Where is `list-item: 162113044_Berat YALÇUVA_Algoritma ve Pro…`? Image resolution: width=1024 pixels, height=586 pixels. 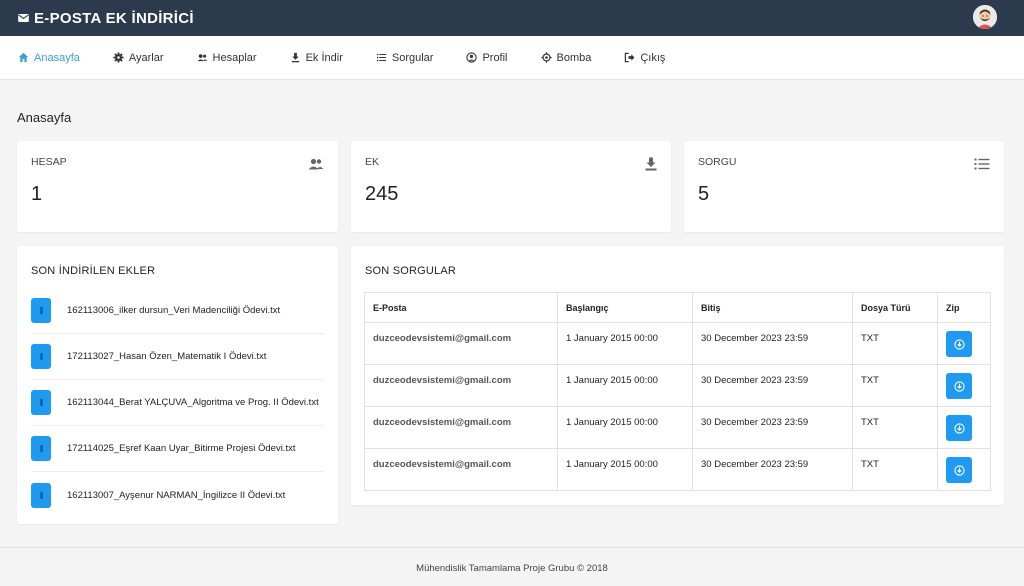 list-item: 162113044_Berat YALÇUVA_Algoritma ve Pro… is located at coordinates (177, 403).